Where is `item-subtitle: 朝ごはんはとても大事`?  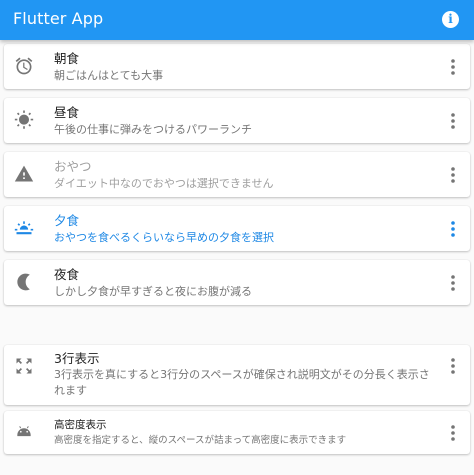
item-subtitle: 朝ごはんはとても大事 is located at coordinates (109, 75).